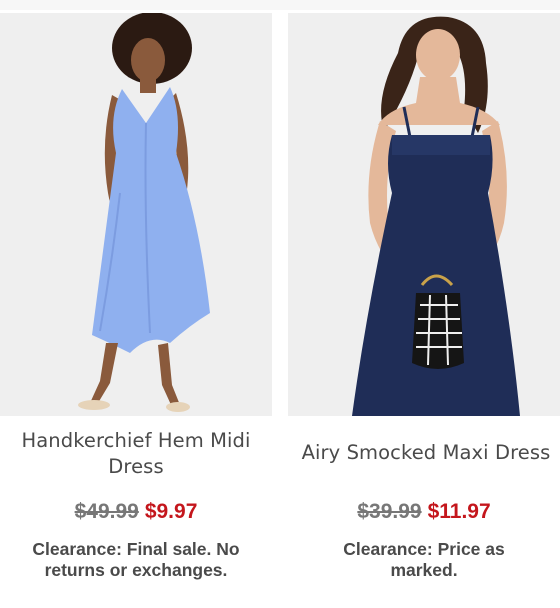 The width and height of the screenshot is (560, 608). Describe the element at coordinates (459, 511) in the screenshot. I see `sale-price: $11.97` at that location.